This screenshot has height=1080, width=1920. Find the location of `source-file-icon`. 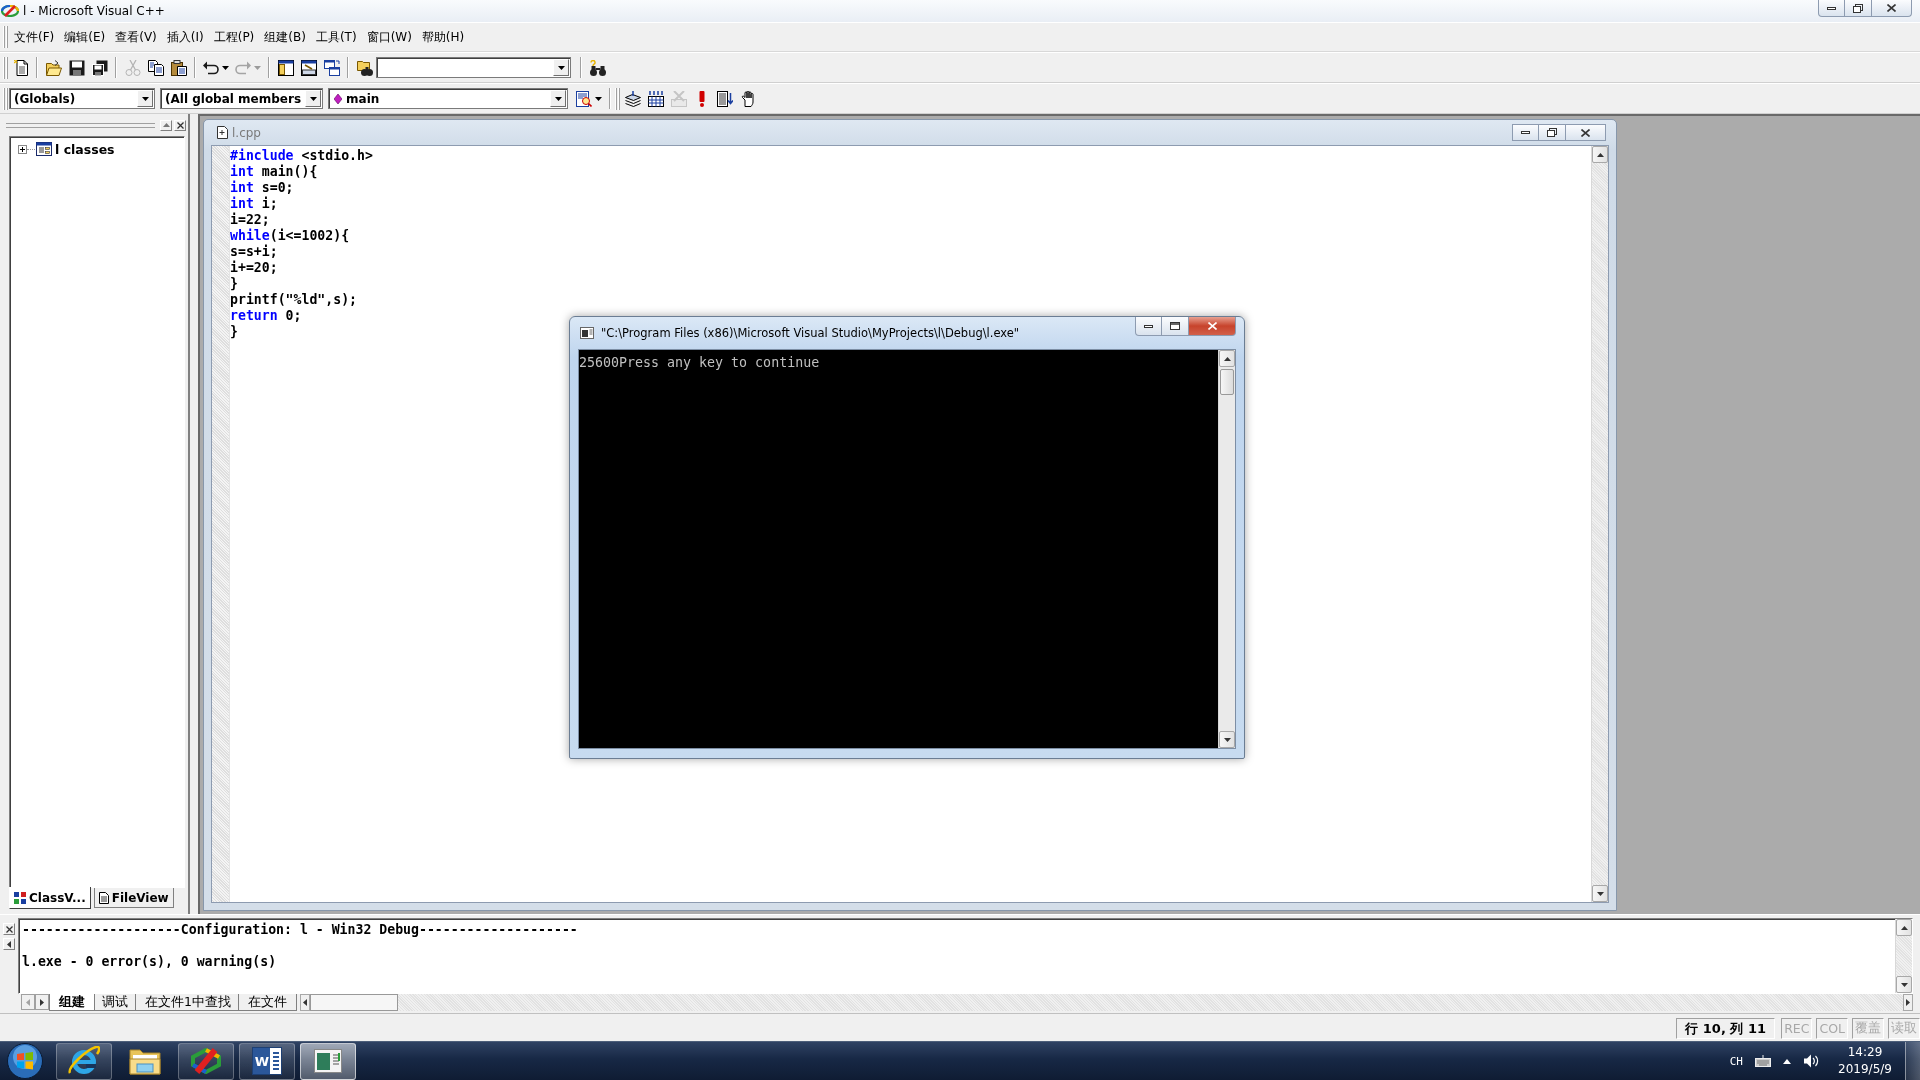

source-file-icon is located at coordinates (222, 132).